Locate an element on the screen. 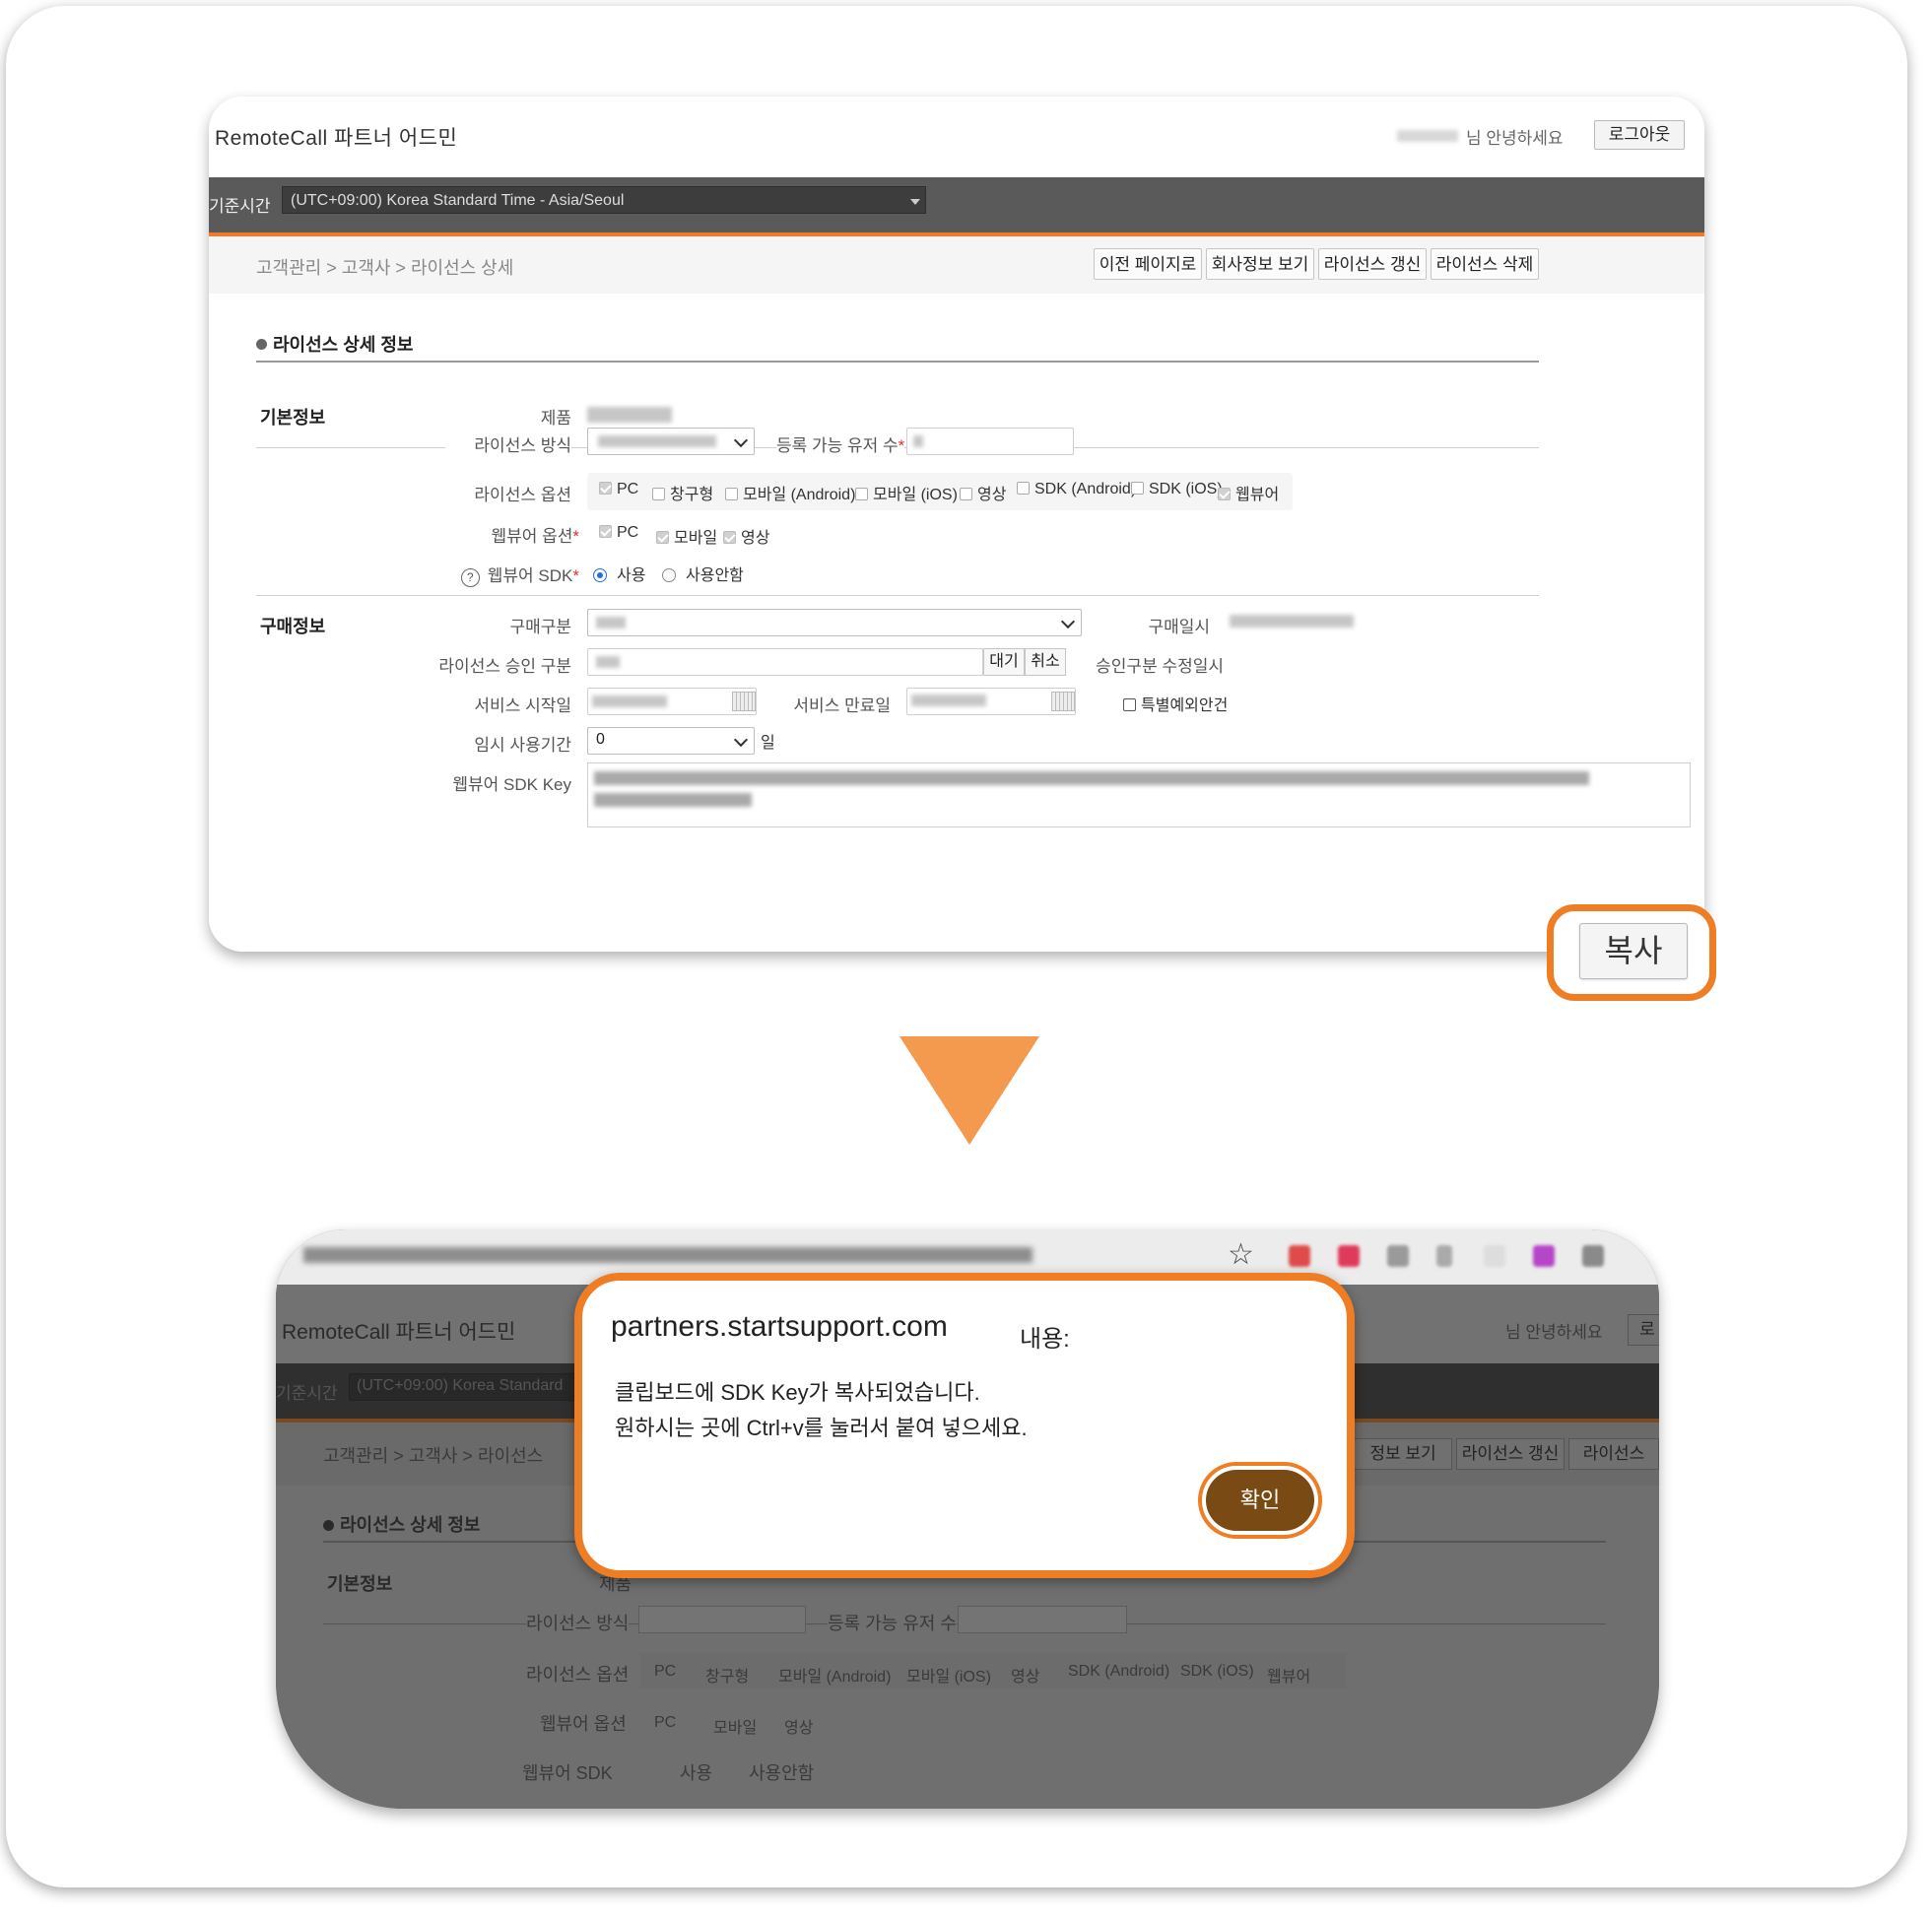 Image resolution: width=1932 pixels, height=1919 pixels. temp-period-unit: 일 is located at coordinates (768, 744).